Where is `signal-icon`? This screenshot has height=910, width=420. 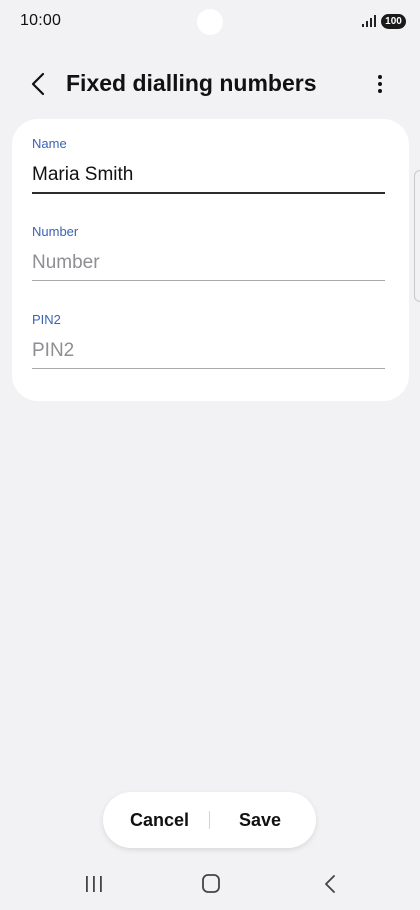 signal-icon is located at coordinates (369, 21).